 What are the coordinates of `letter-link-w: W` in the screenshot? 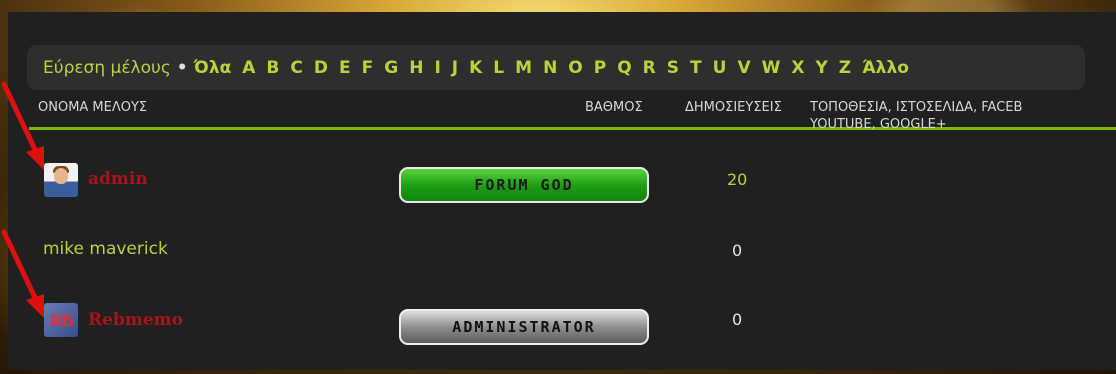 It's located at (771, 68).